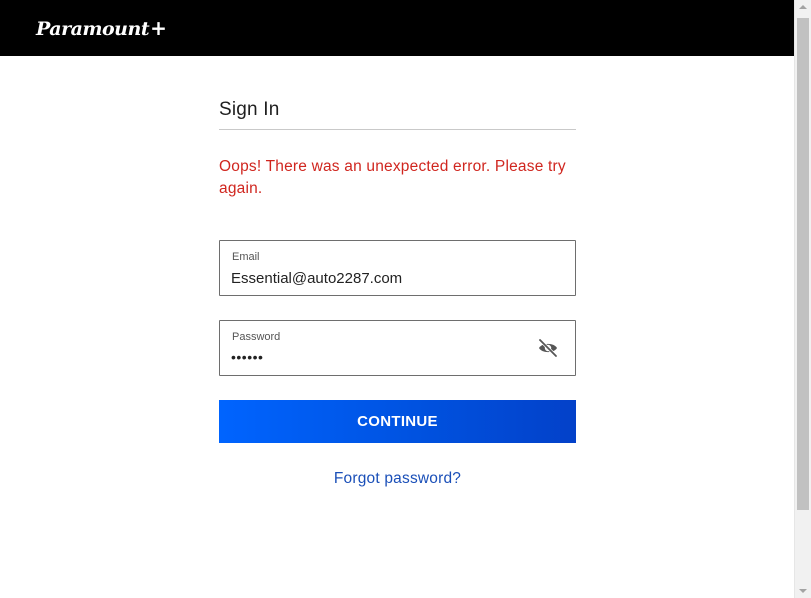  Describe the element at coordinates (803, 264) in the screenshot. I see `scrollbar-thumb` at that location.